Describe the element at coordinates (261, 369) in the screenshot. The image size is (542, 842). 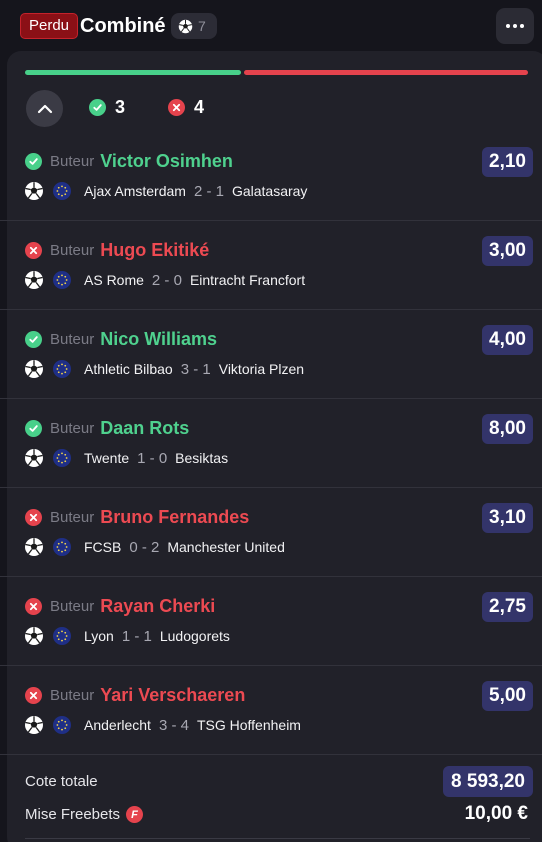
I see `away-team: Viktoria Plzen` at that location.